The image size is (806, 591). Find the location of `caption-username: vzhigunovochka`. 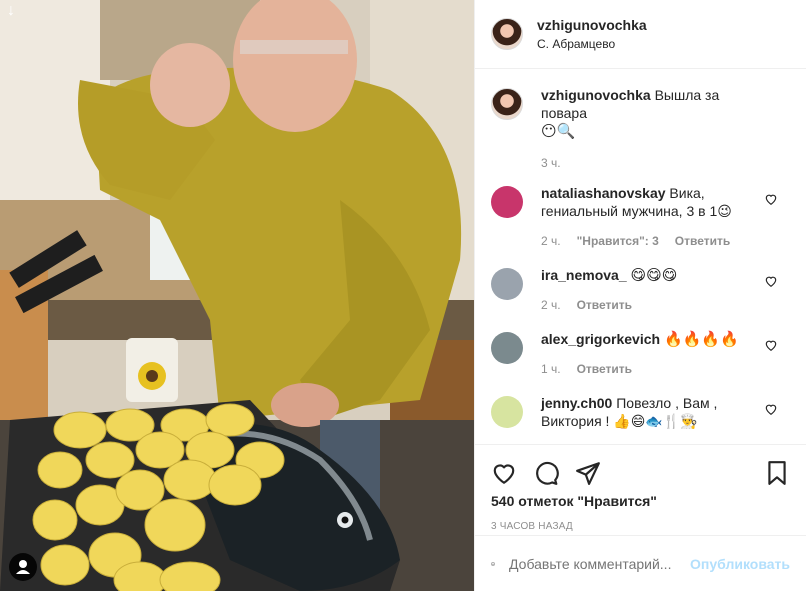

caption-username: vzhigunovochka is located at coordinates (596, 95).